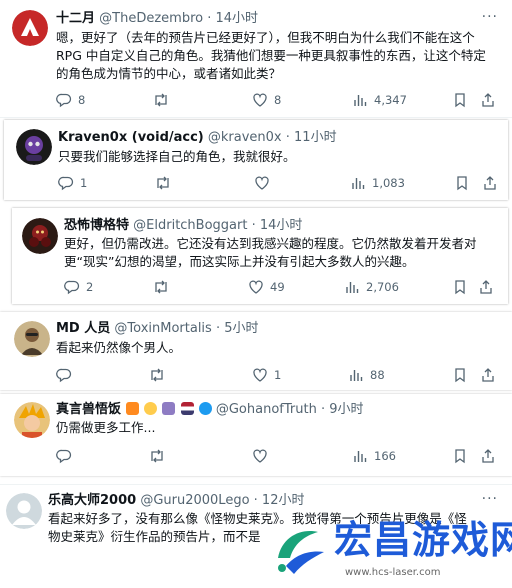  I want to click on reply-button: 2, so click(78, 287).